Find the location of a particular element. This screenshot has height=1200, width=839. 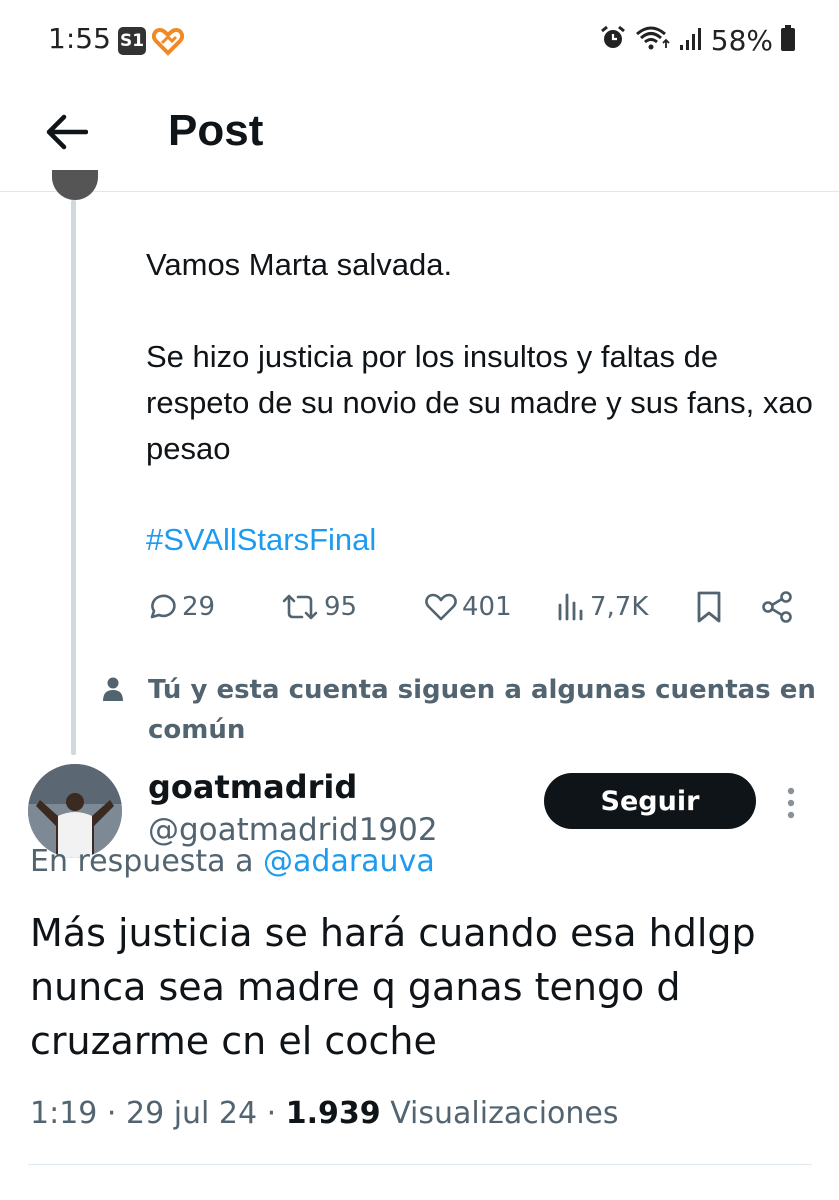

like-button: 401 is located at coordinates (468, 607).